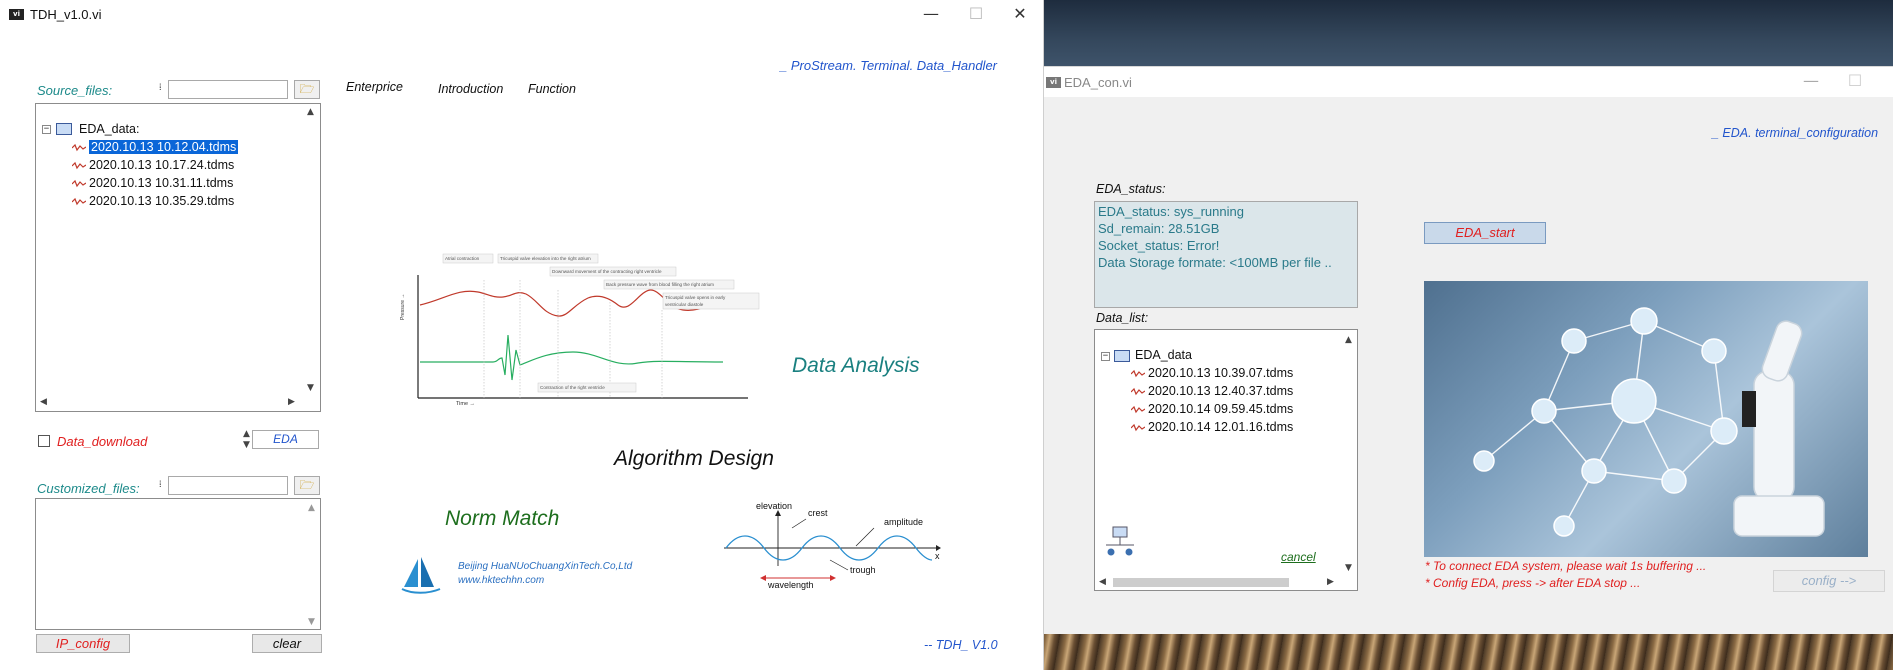 The width and height of the screenshot is (1893, 670). What do you see at coordinates (790, 585) in the screenshot?
I see `wavelength-label: wavelength` at bounding box center [790, 585].